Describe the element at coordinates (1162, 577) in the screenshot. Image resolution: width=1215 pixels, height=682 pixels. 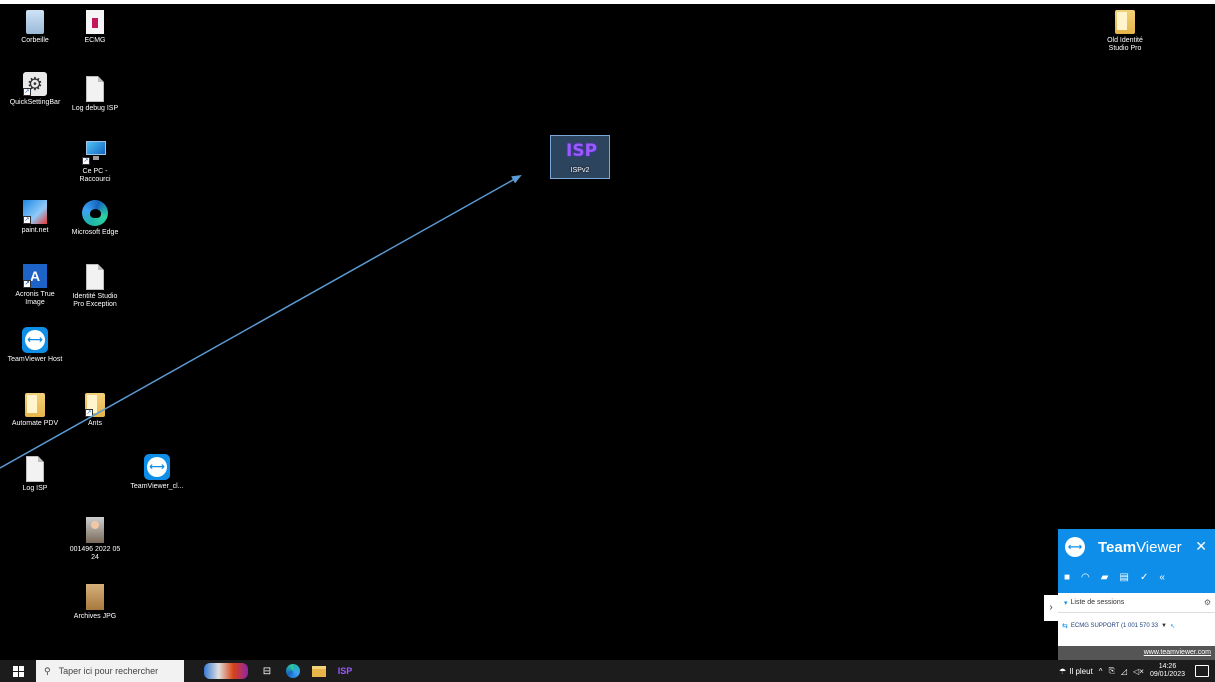
I see `collapse-icon: «` at that location.